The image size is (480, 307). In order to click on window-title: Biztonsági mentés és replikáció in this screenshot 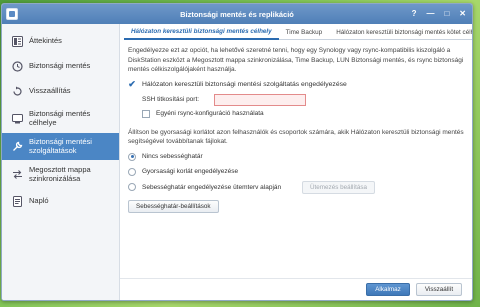, I will do `click(237, 14)`.